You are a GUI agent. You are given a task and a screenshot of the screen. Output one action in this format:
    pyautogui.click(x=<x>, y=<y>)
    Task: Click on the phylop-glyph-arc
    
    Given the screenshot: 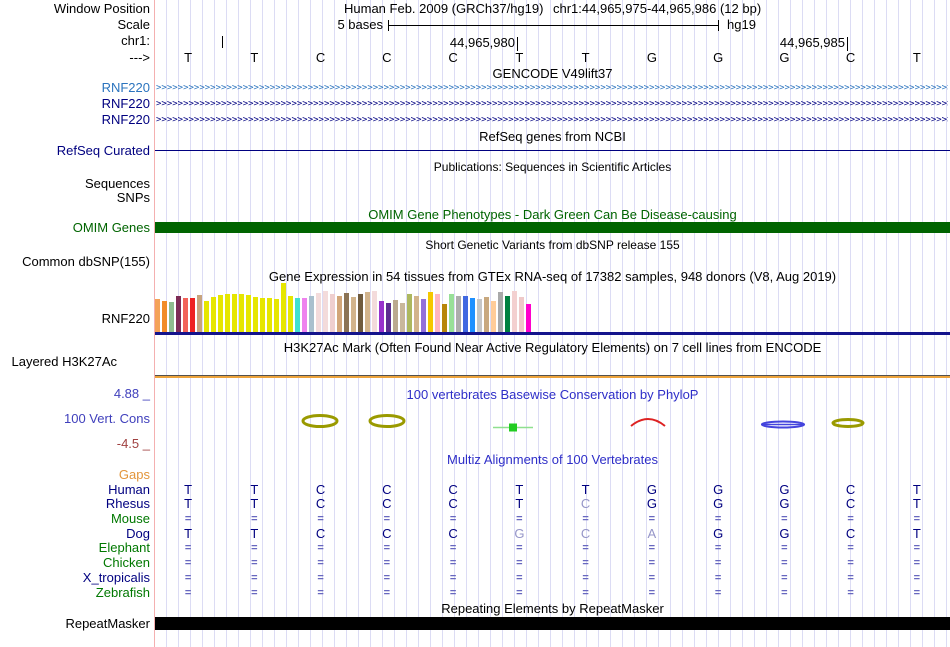 What is the action you would take?
    pyautogui.click(x=648, y=423)
    